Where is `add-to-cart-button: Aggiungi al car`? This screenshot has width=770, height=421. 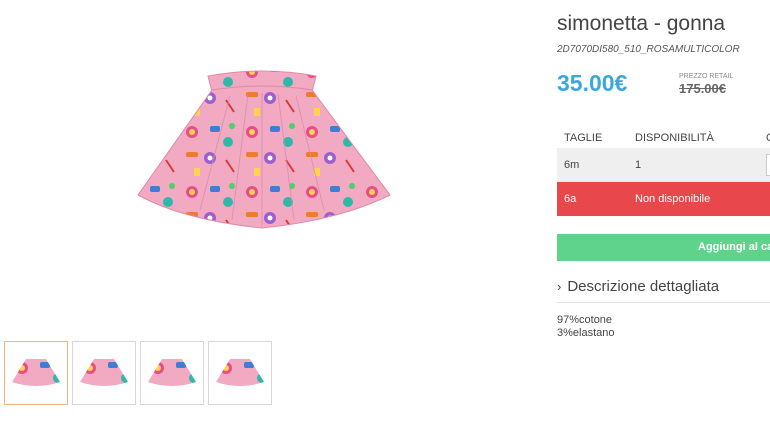 add-to-cart-button: Aggiungi al car is located at coordinates (663, 247).